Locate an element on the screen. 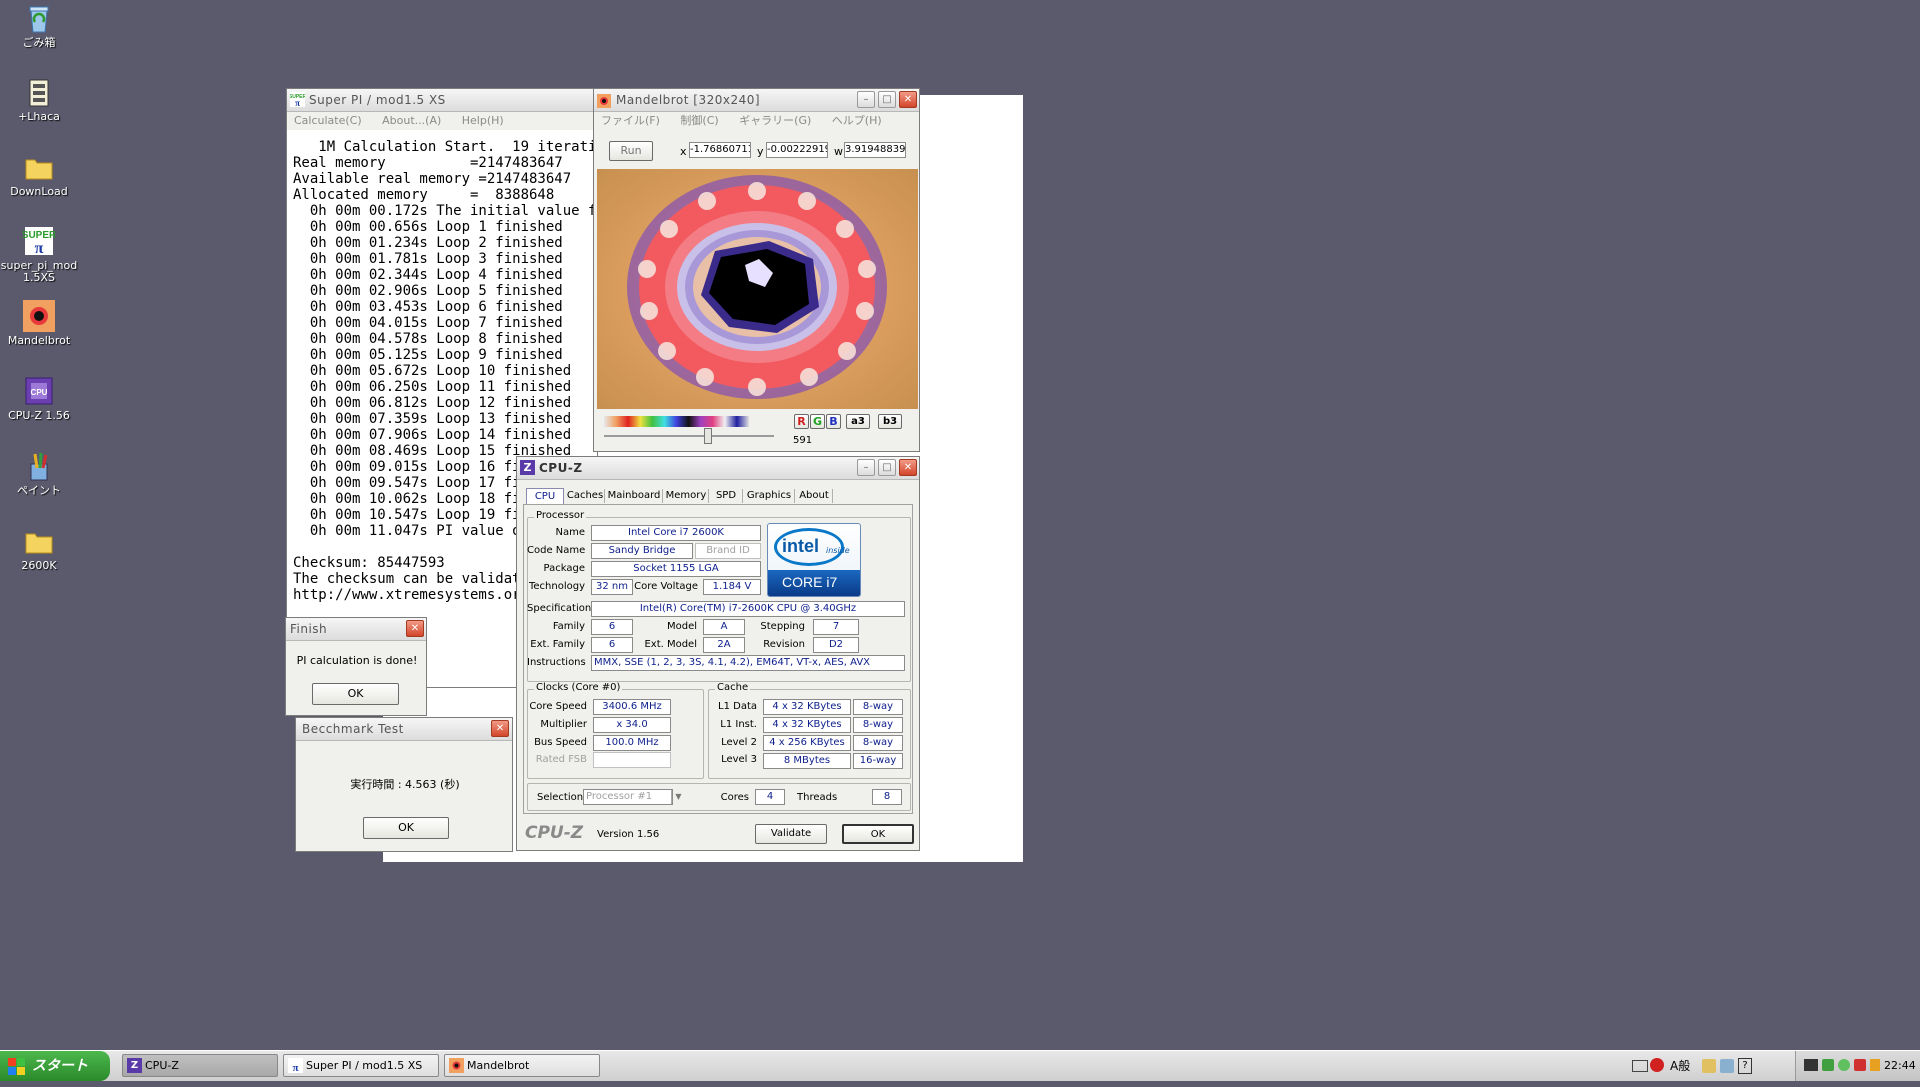 This screenshot has height=1087, width=1920. taskbar-item-superpi: π Super PI / mod1.5 XS is located at coordinates (361, 1065).